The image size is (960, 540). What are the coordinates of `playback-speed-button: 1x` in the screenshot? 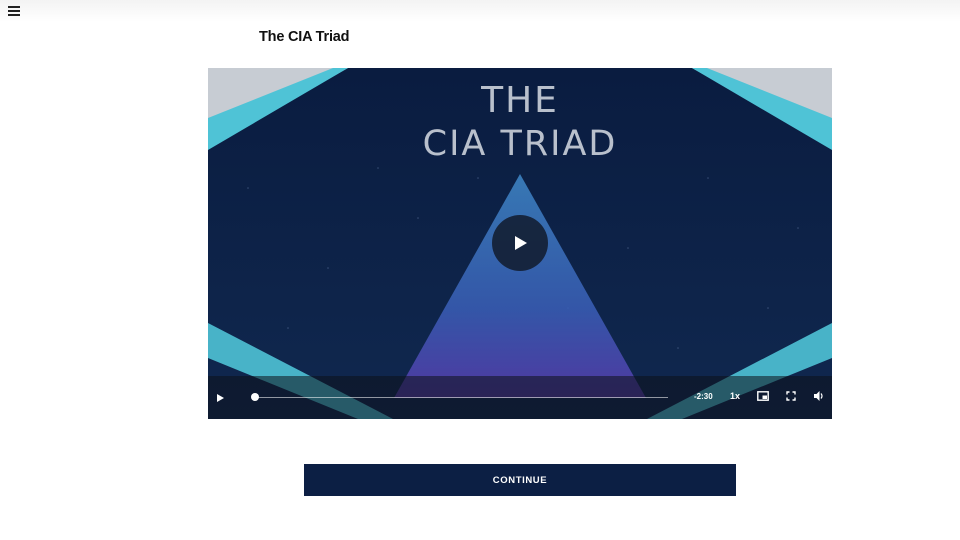 It's located at (735, 396).